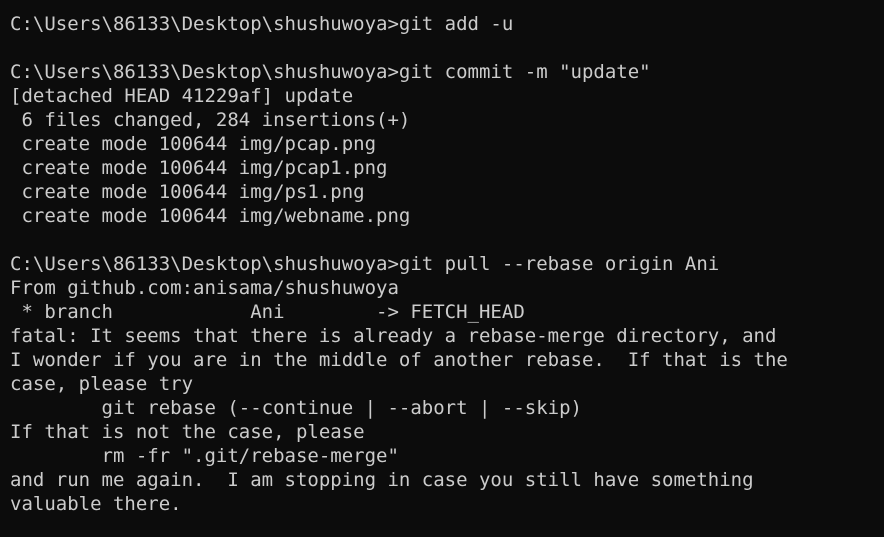 The height and width of the screenshot is (537, 884). What do you see at coordinates (187, 192) in the screenshot?
I see `terminal-line-create-mode: create mode 100644 img/ps1.png` at bounding box center [187, 192].